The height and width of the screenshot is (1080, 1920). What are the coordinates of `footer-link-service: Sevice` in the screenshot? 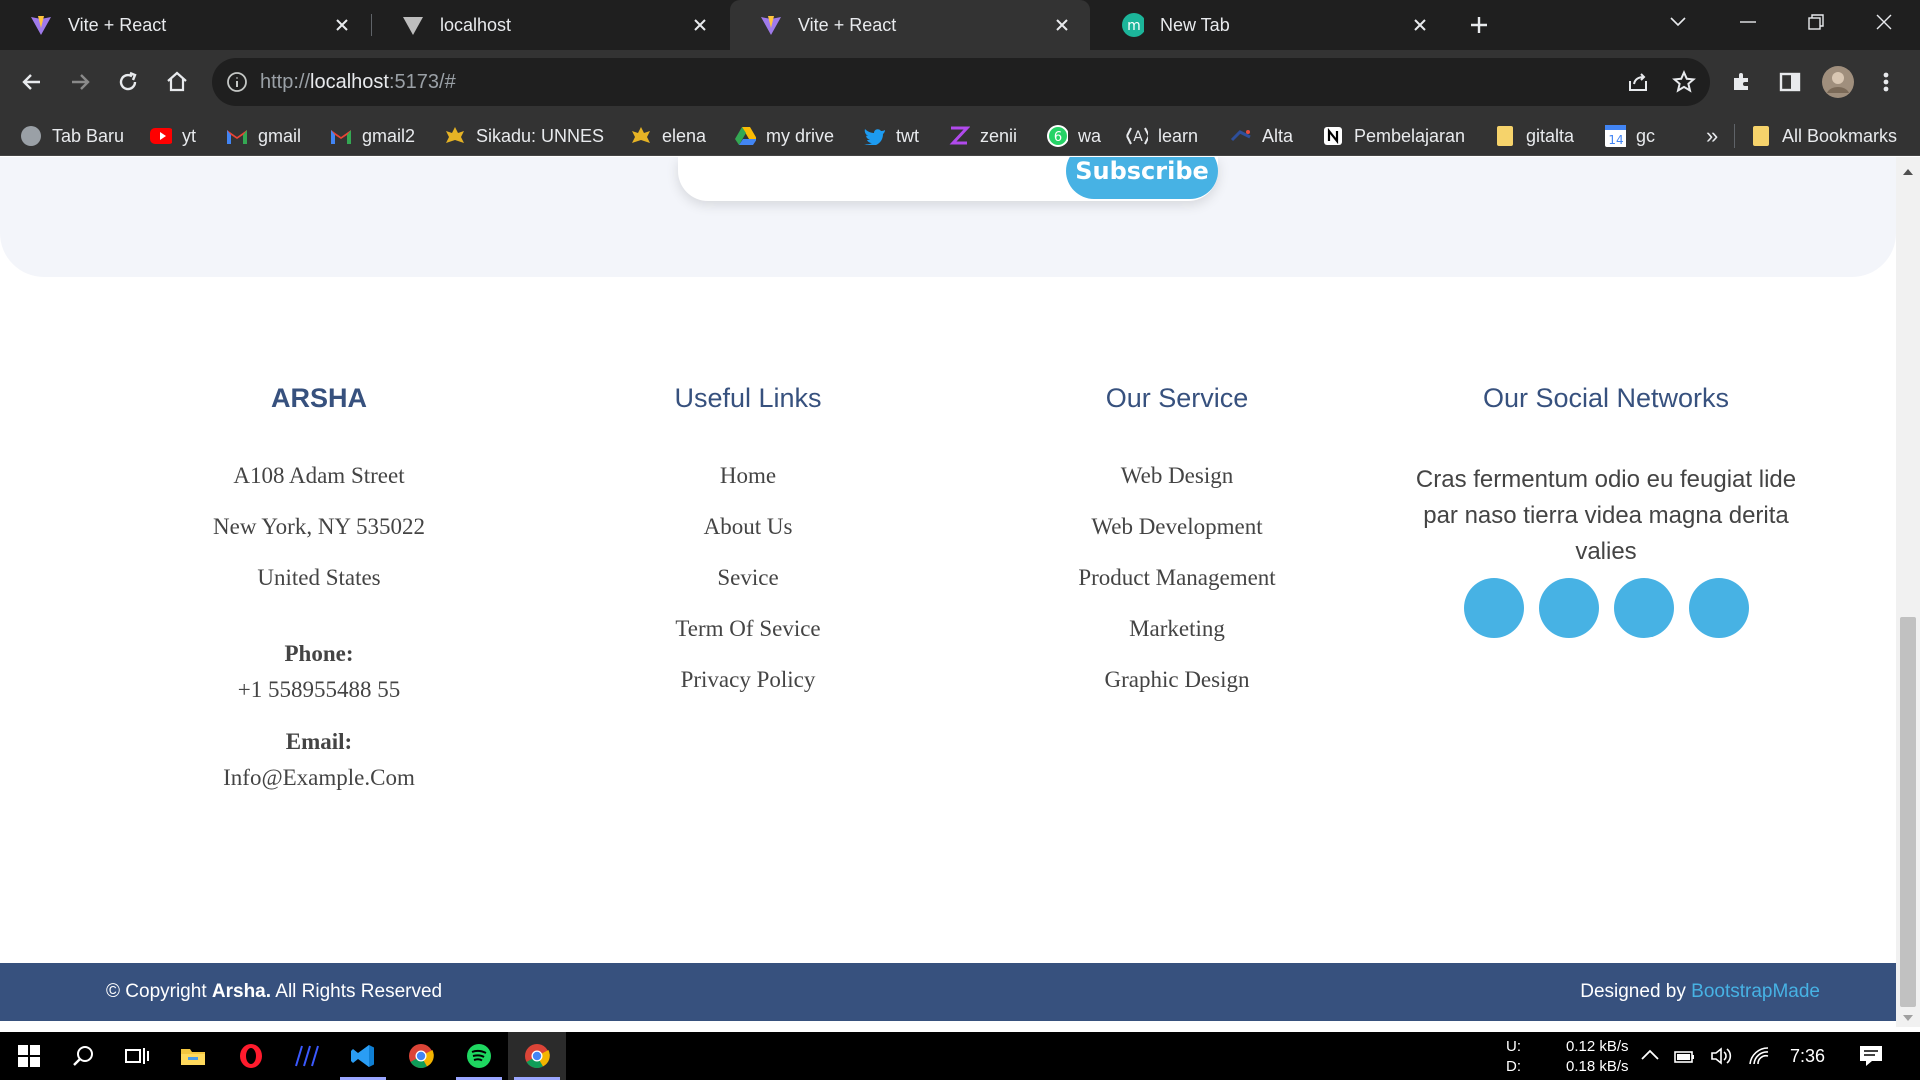 It's located at (748, 589).